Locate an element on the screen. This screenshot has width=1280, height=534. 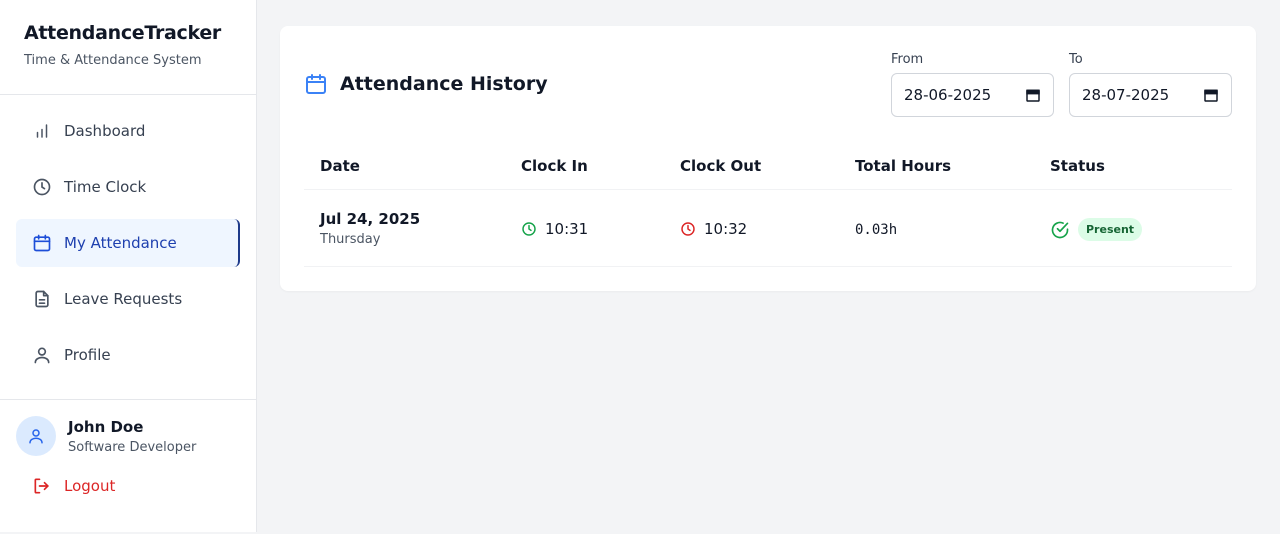
sidebar-item-dashboard: Dashboard is located at coordinates (128, 131).